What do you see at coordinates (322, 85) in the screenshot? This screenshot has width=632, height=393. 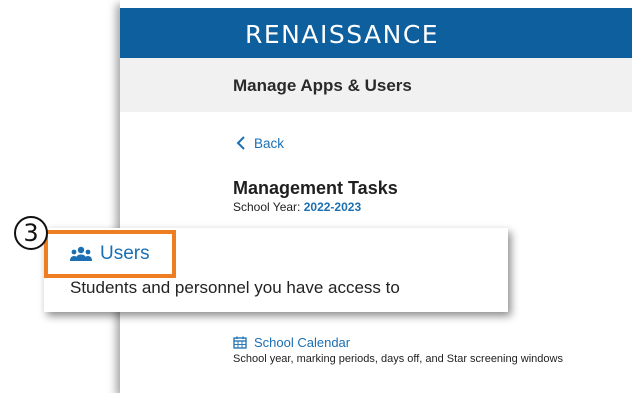 I see `page-title: Manage Apps & Users` at bounding box center [322, 85].